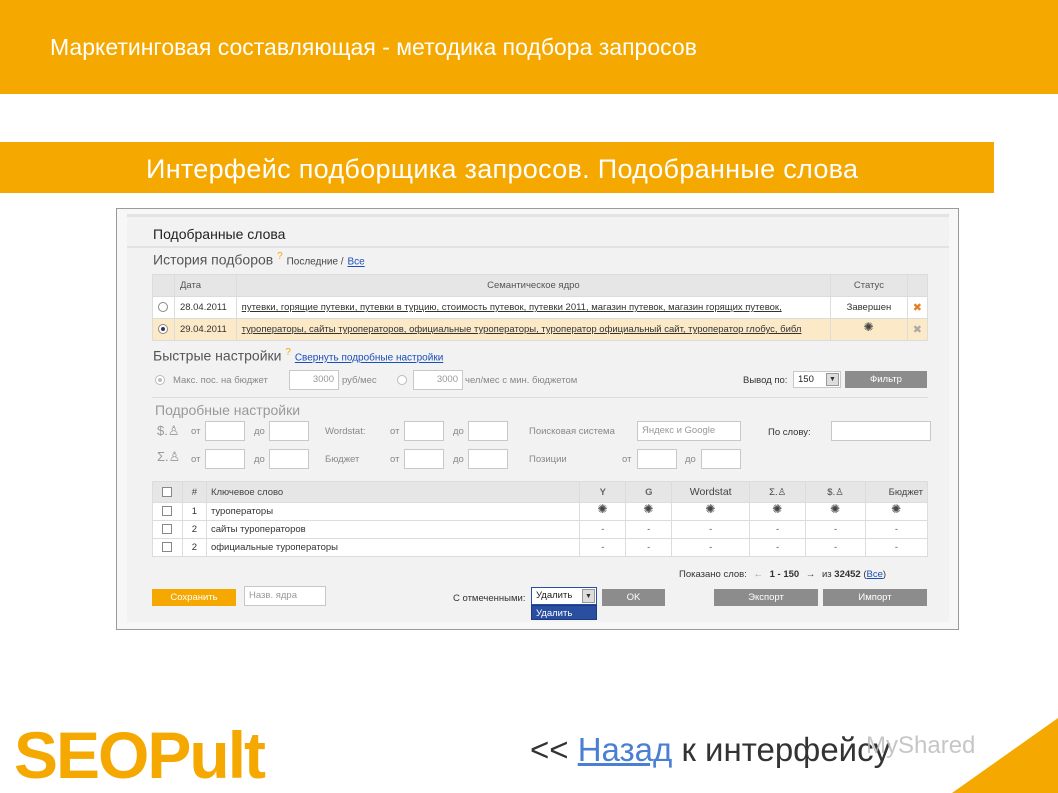 This screenshot has width=1058, height=793. What do you see at coordinates (488, 459) in the screenshot?
I see `budget-to-input` at bounding box center [488, 459].